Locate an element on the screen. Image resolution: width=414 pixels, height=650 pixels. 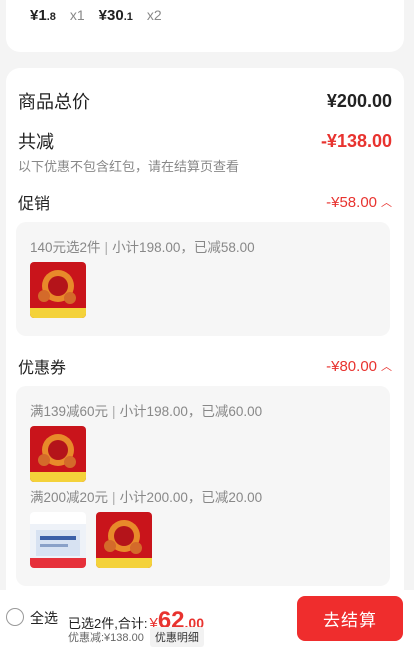
total-label: 商品总价 is located at coordinates (54, 102).